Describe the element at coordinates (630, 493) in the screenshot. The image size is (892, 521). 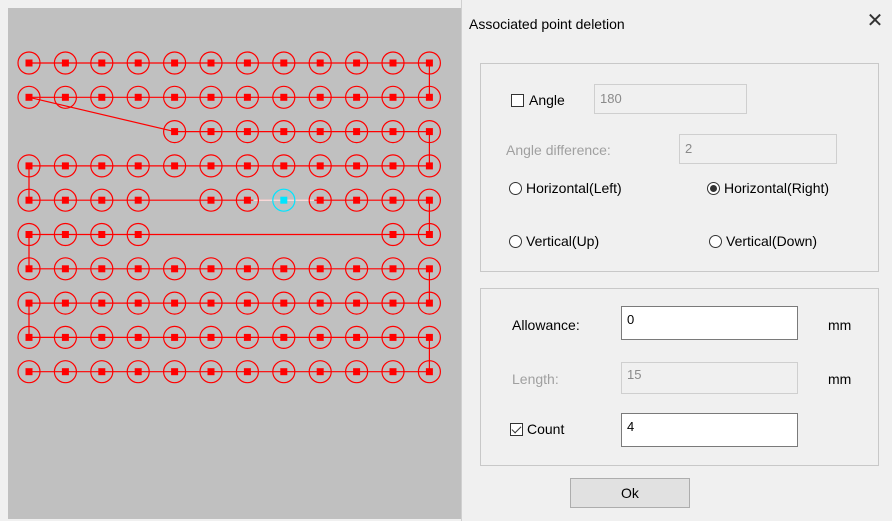
I see `ok-button: Ok` at that location.